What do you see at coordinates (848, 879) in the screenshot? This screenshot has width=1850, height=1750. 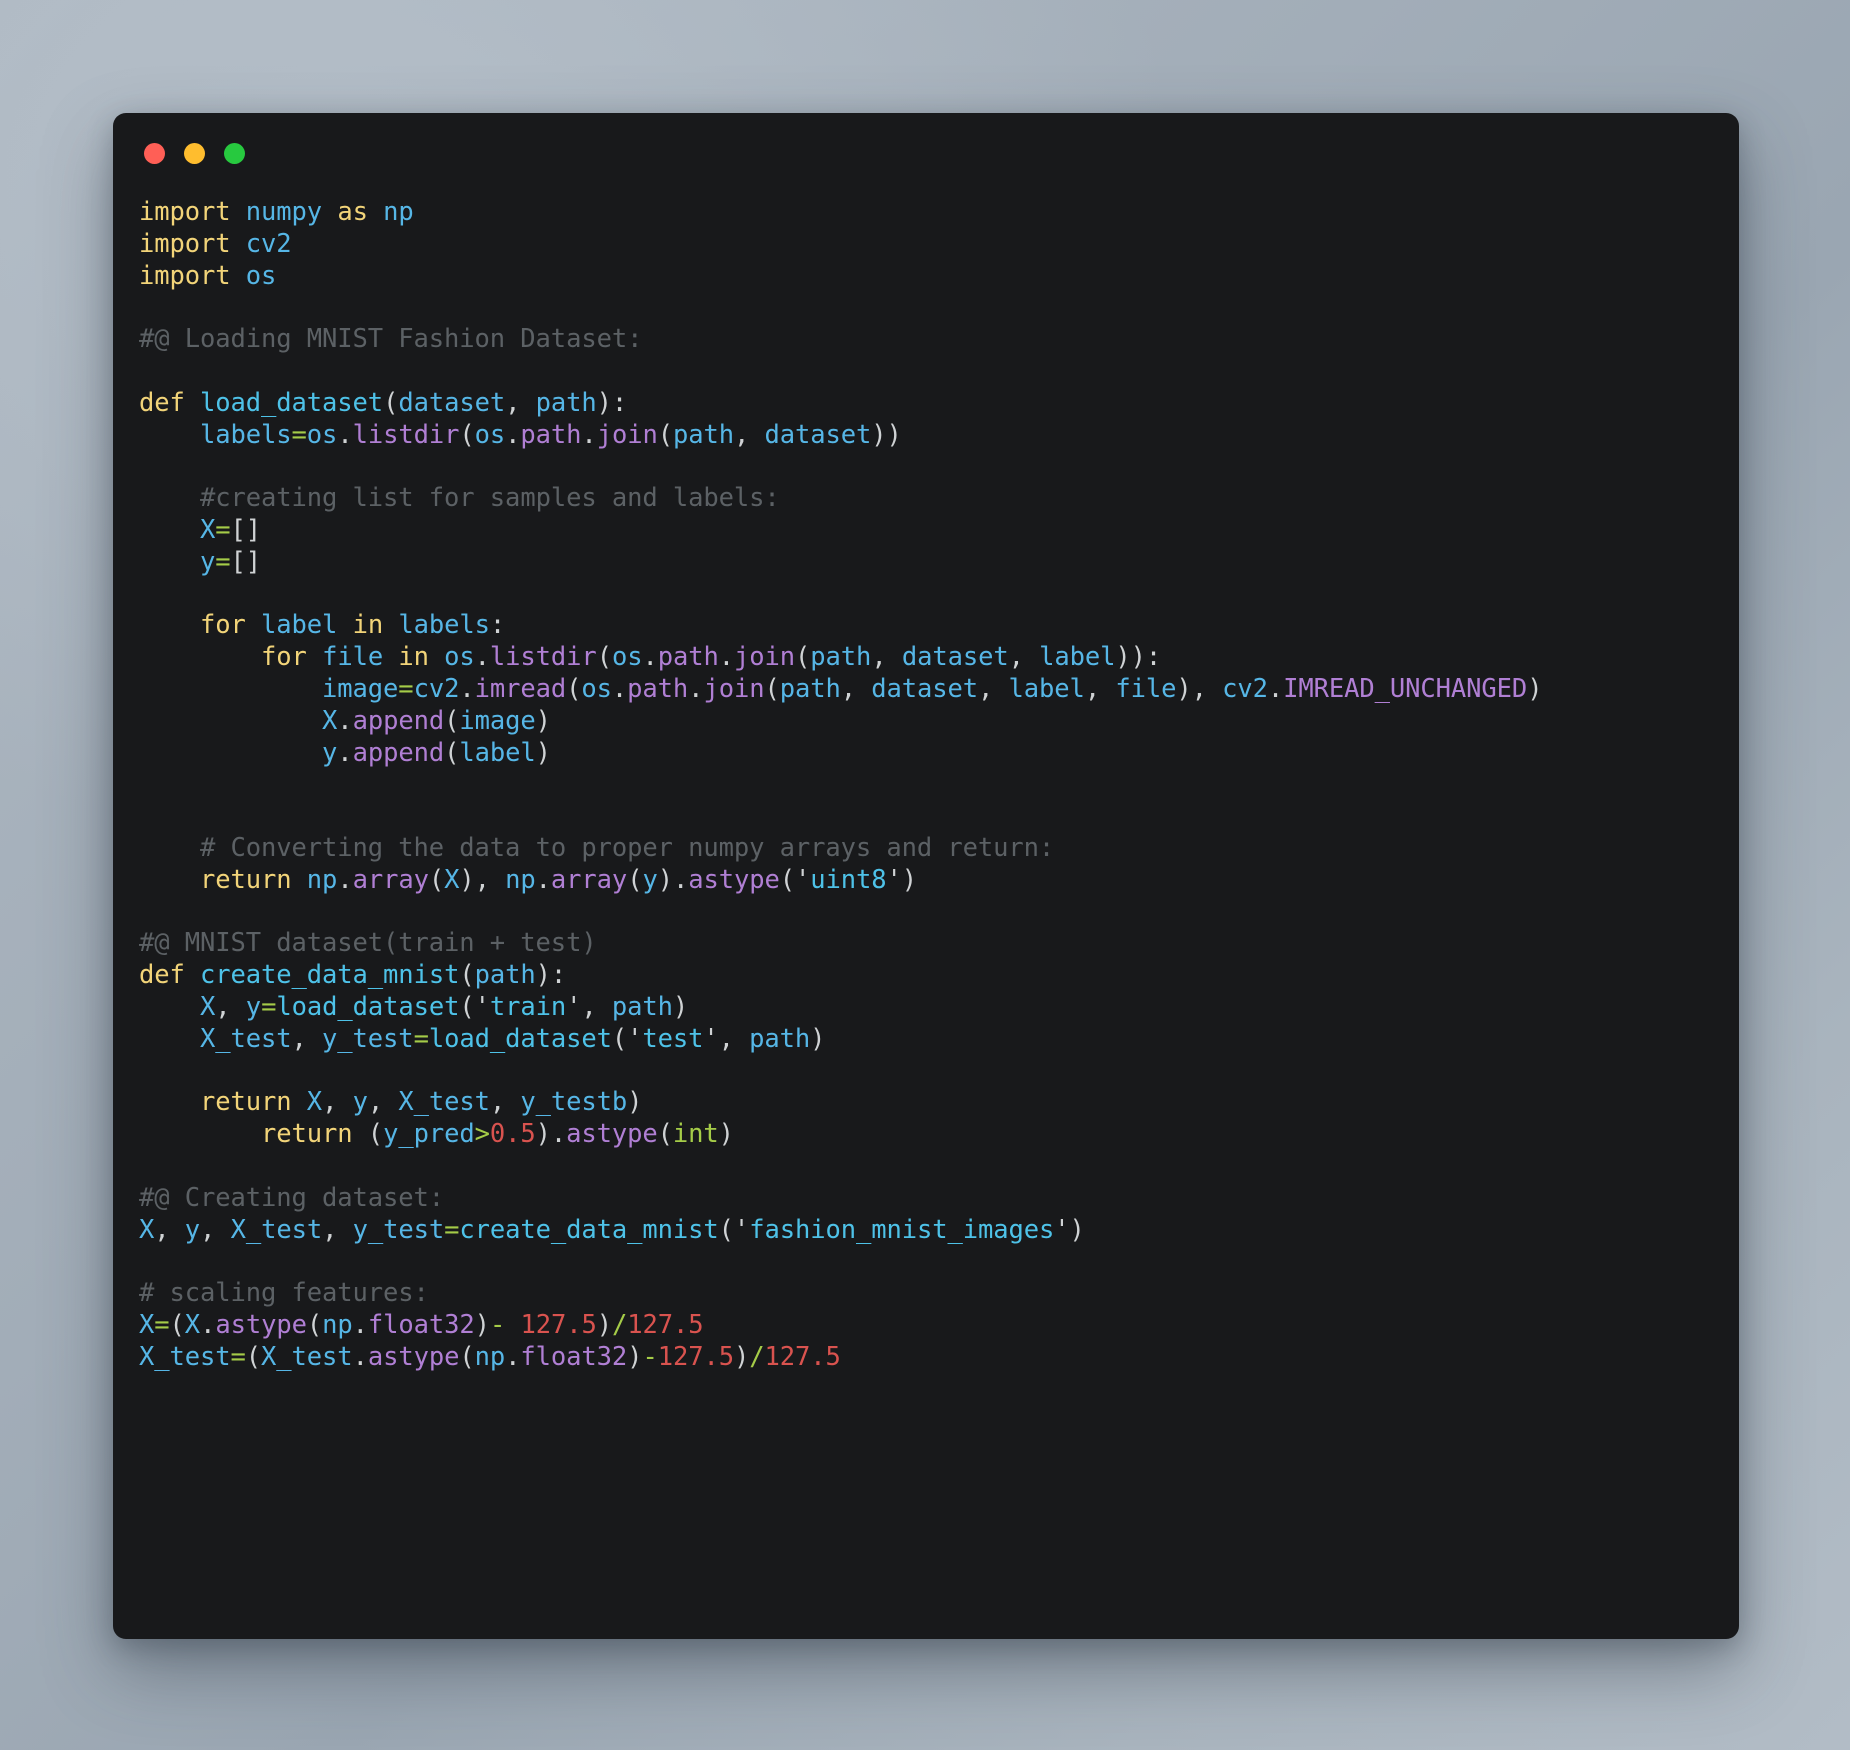 I see `code-token: uint8` at bounding box center [848, 879].